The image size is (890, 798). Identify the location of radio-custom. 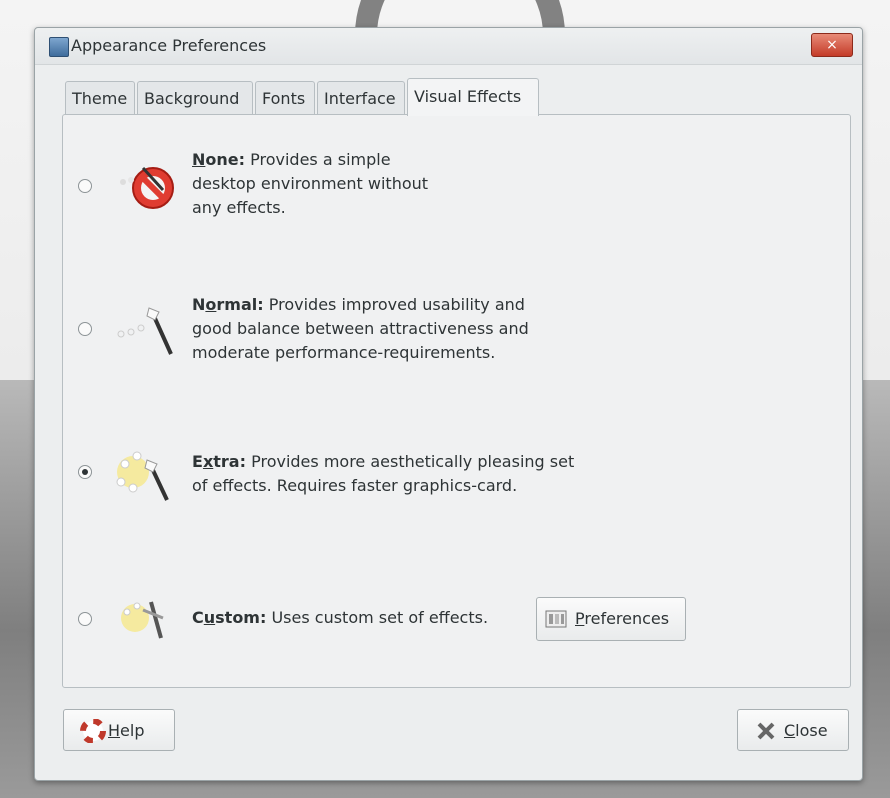
(85, 619).